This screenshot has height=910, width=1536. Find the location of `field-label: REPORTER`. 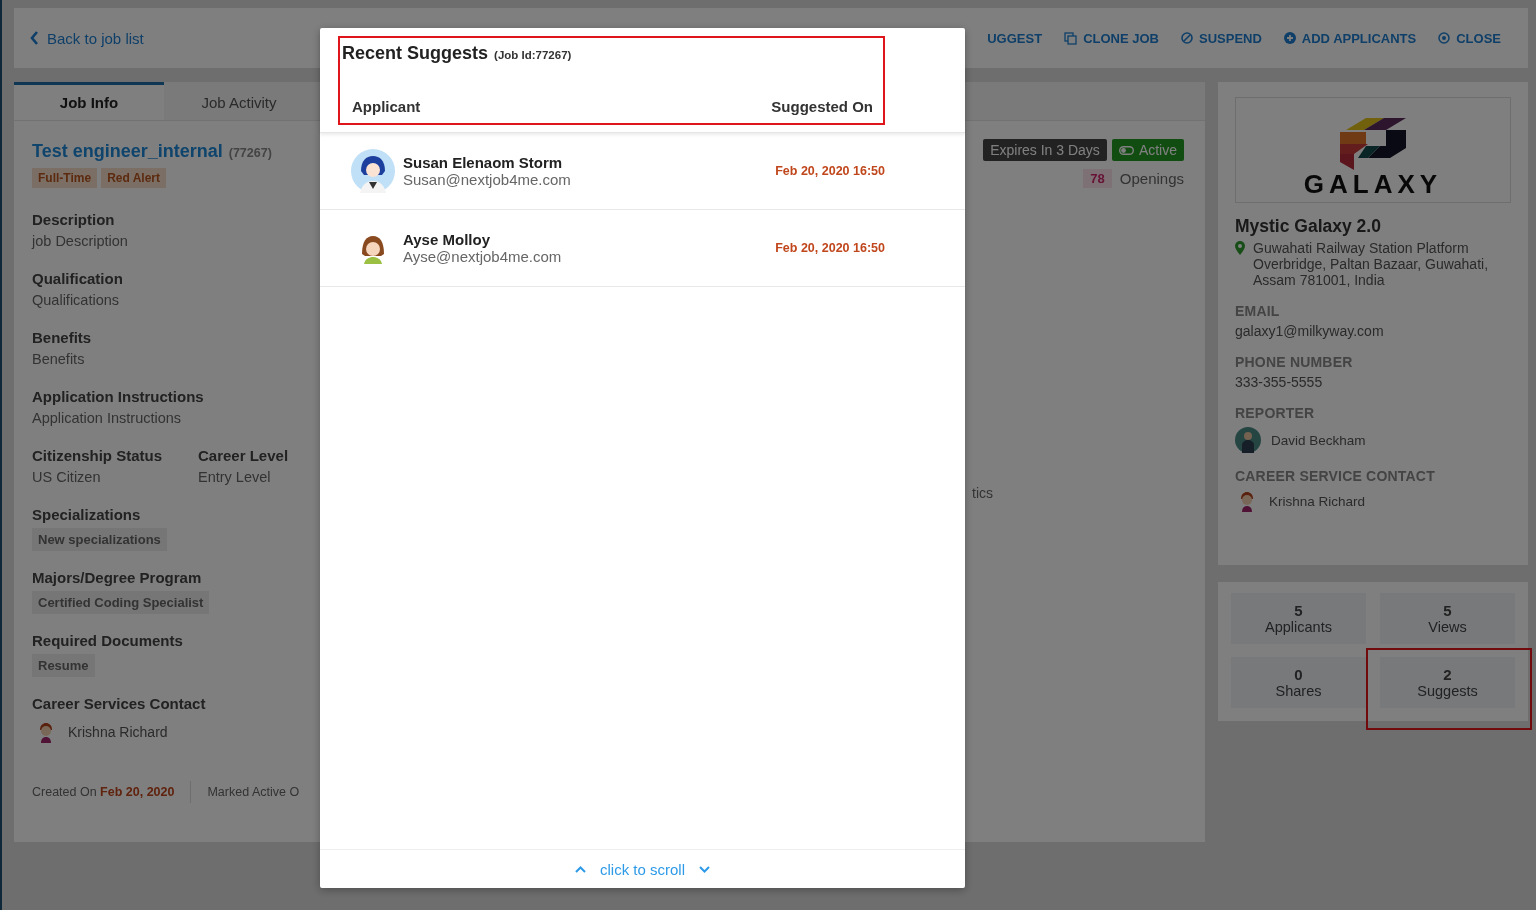

field-label: REPORTER is located at coordinates (1275, 413).